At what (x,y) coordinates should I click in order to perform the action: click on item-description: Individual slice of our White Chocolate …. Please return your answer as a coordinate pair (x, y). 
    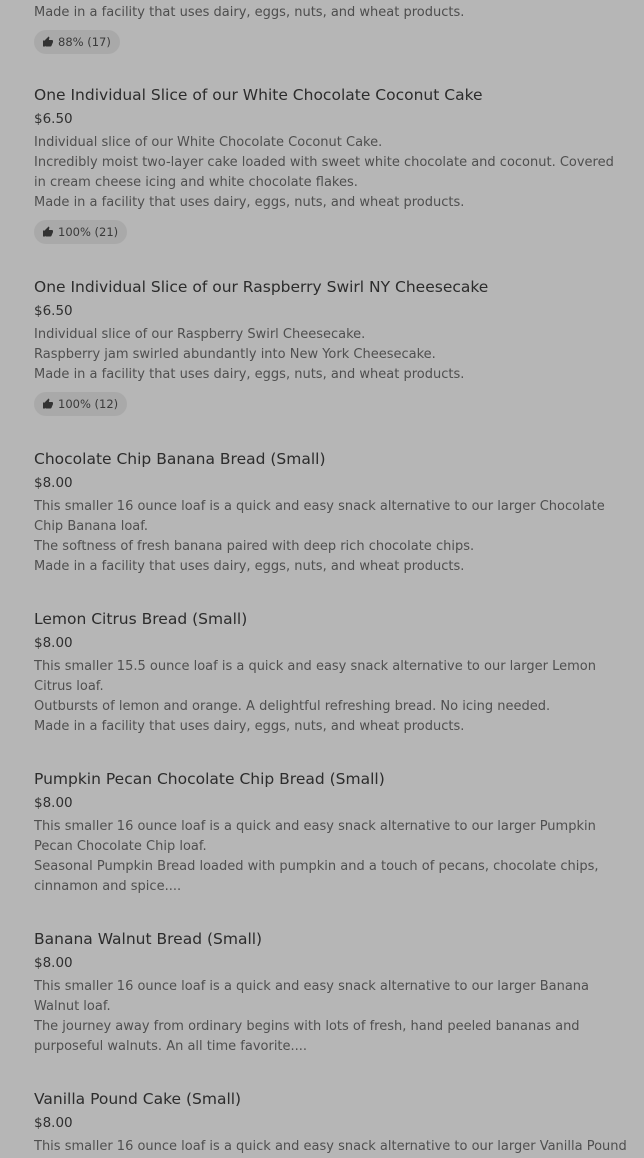
    Looking at the image, I should click on (329, 173).